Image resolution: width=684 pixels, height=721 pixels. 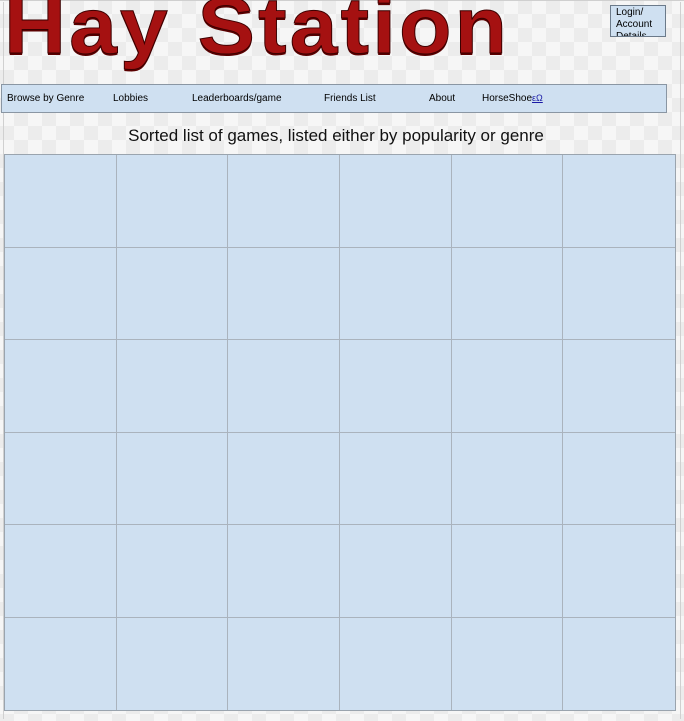 I want to click on horseshoe-link: εΩ, so click(x=537, y=98).